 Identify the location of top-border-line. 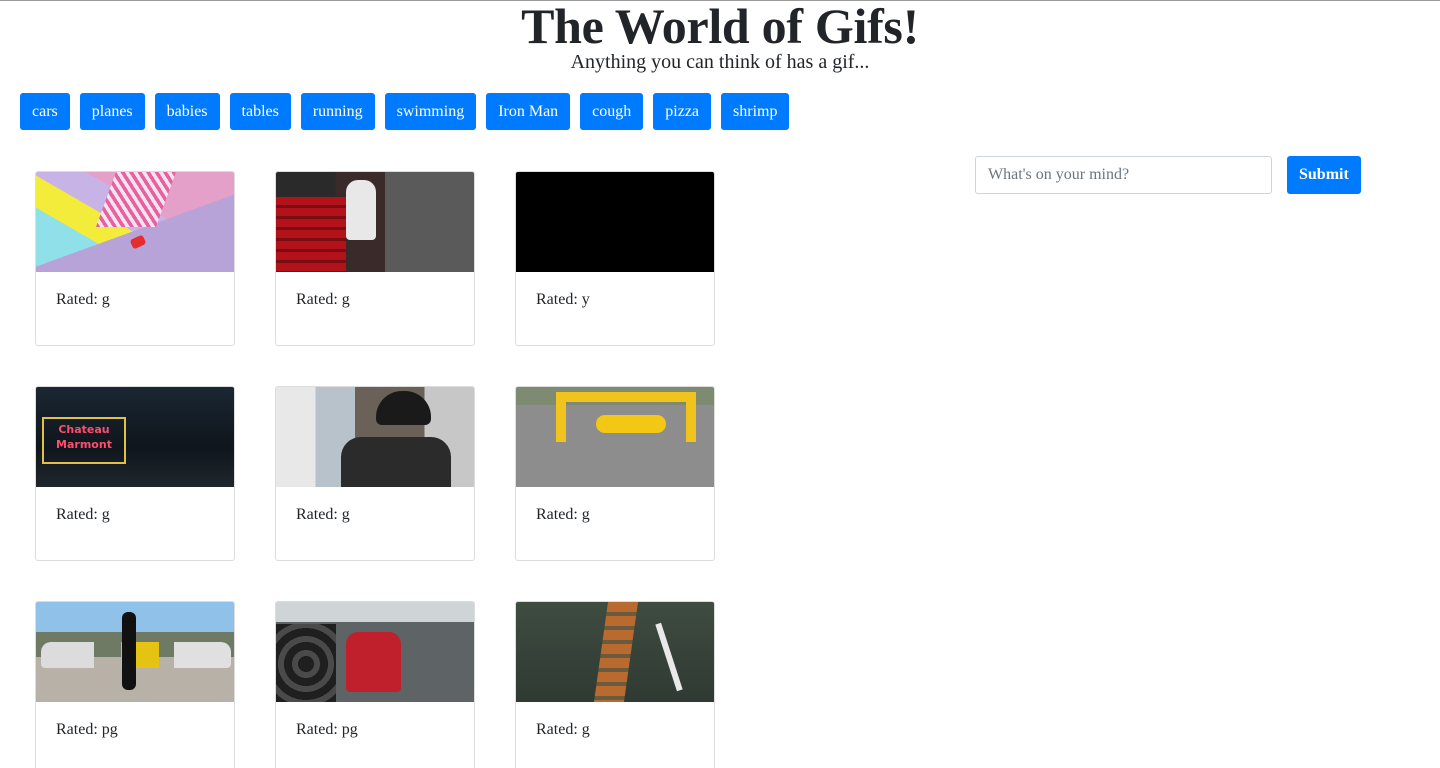
(720, 0).